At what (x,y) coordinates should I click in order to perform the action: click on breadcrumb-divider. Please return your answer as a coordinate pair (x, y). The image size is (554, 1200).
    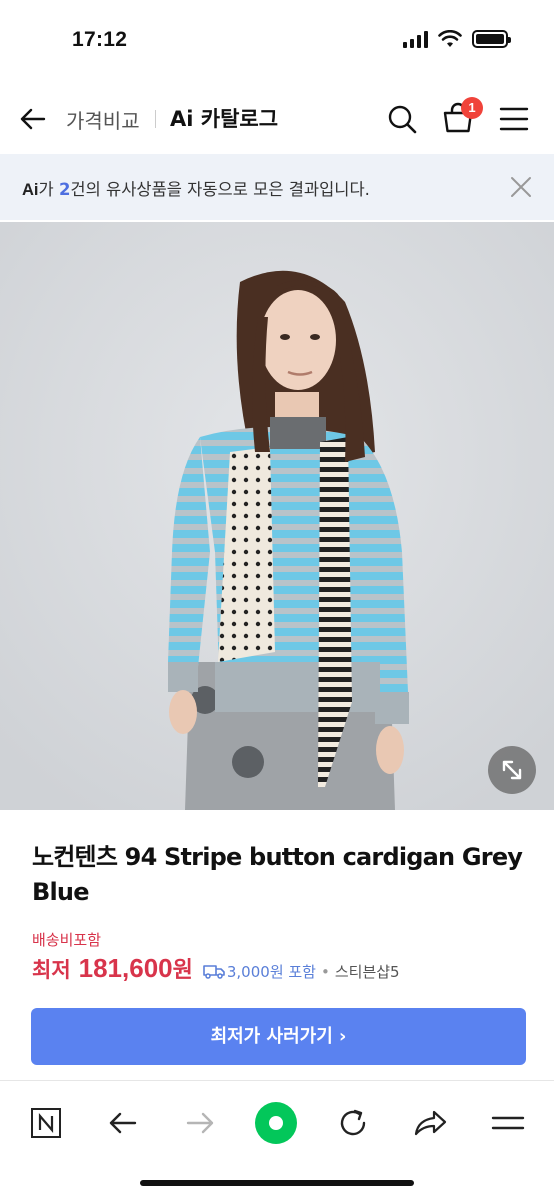
    Looking at the image, I should click on (155, 119).